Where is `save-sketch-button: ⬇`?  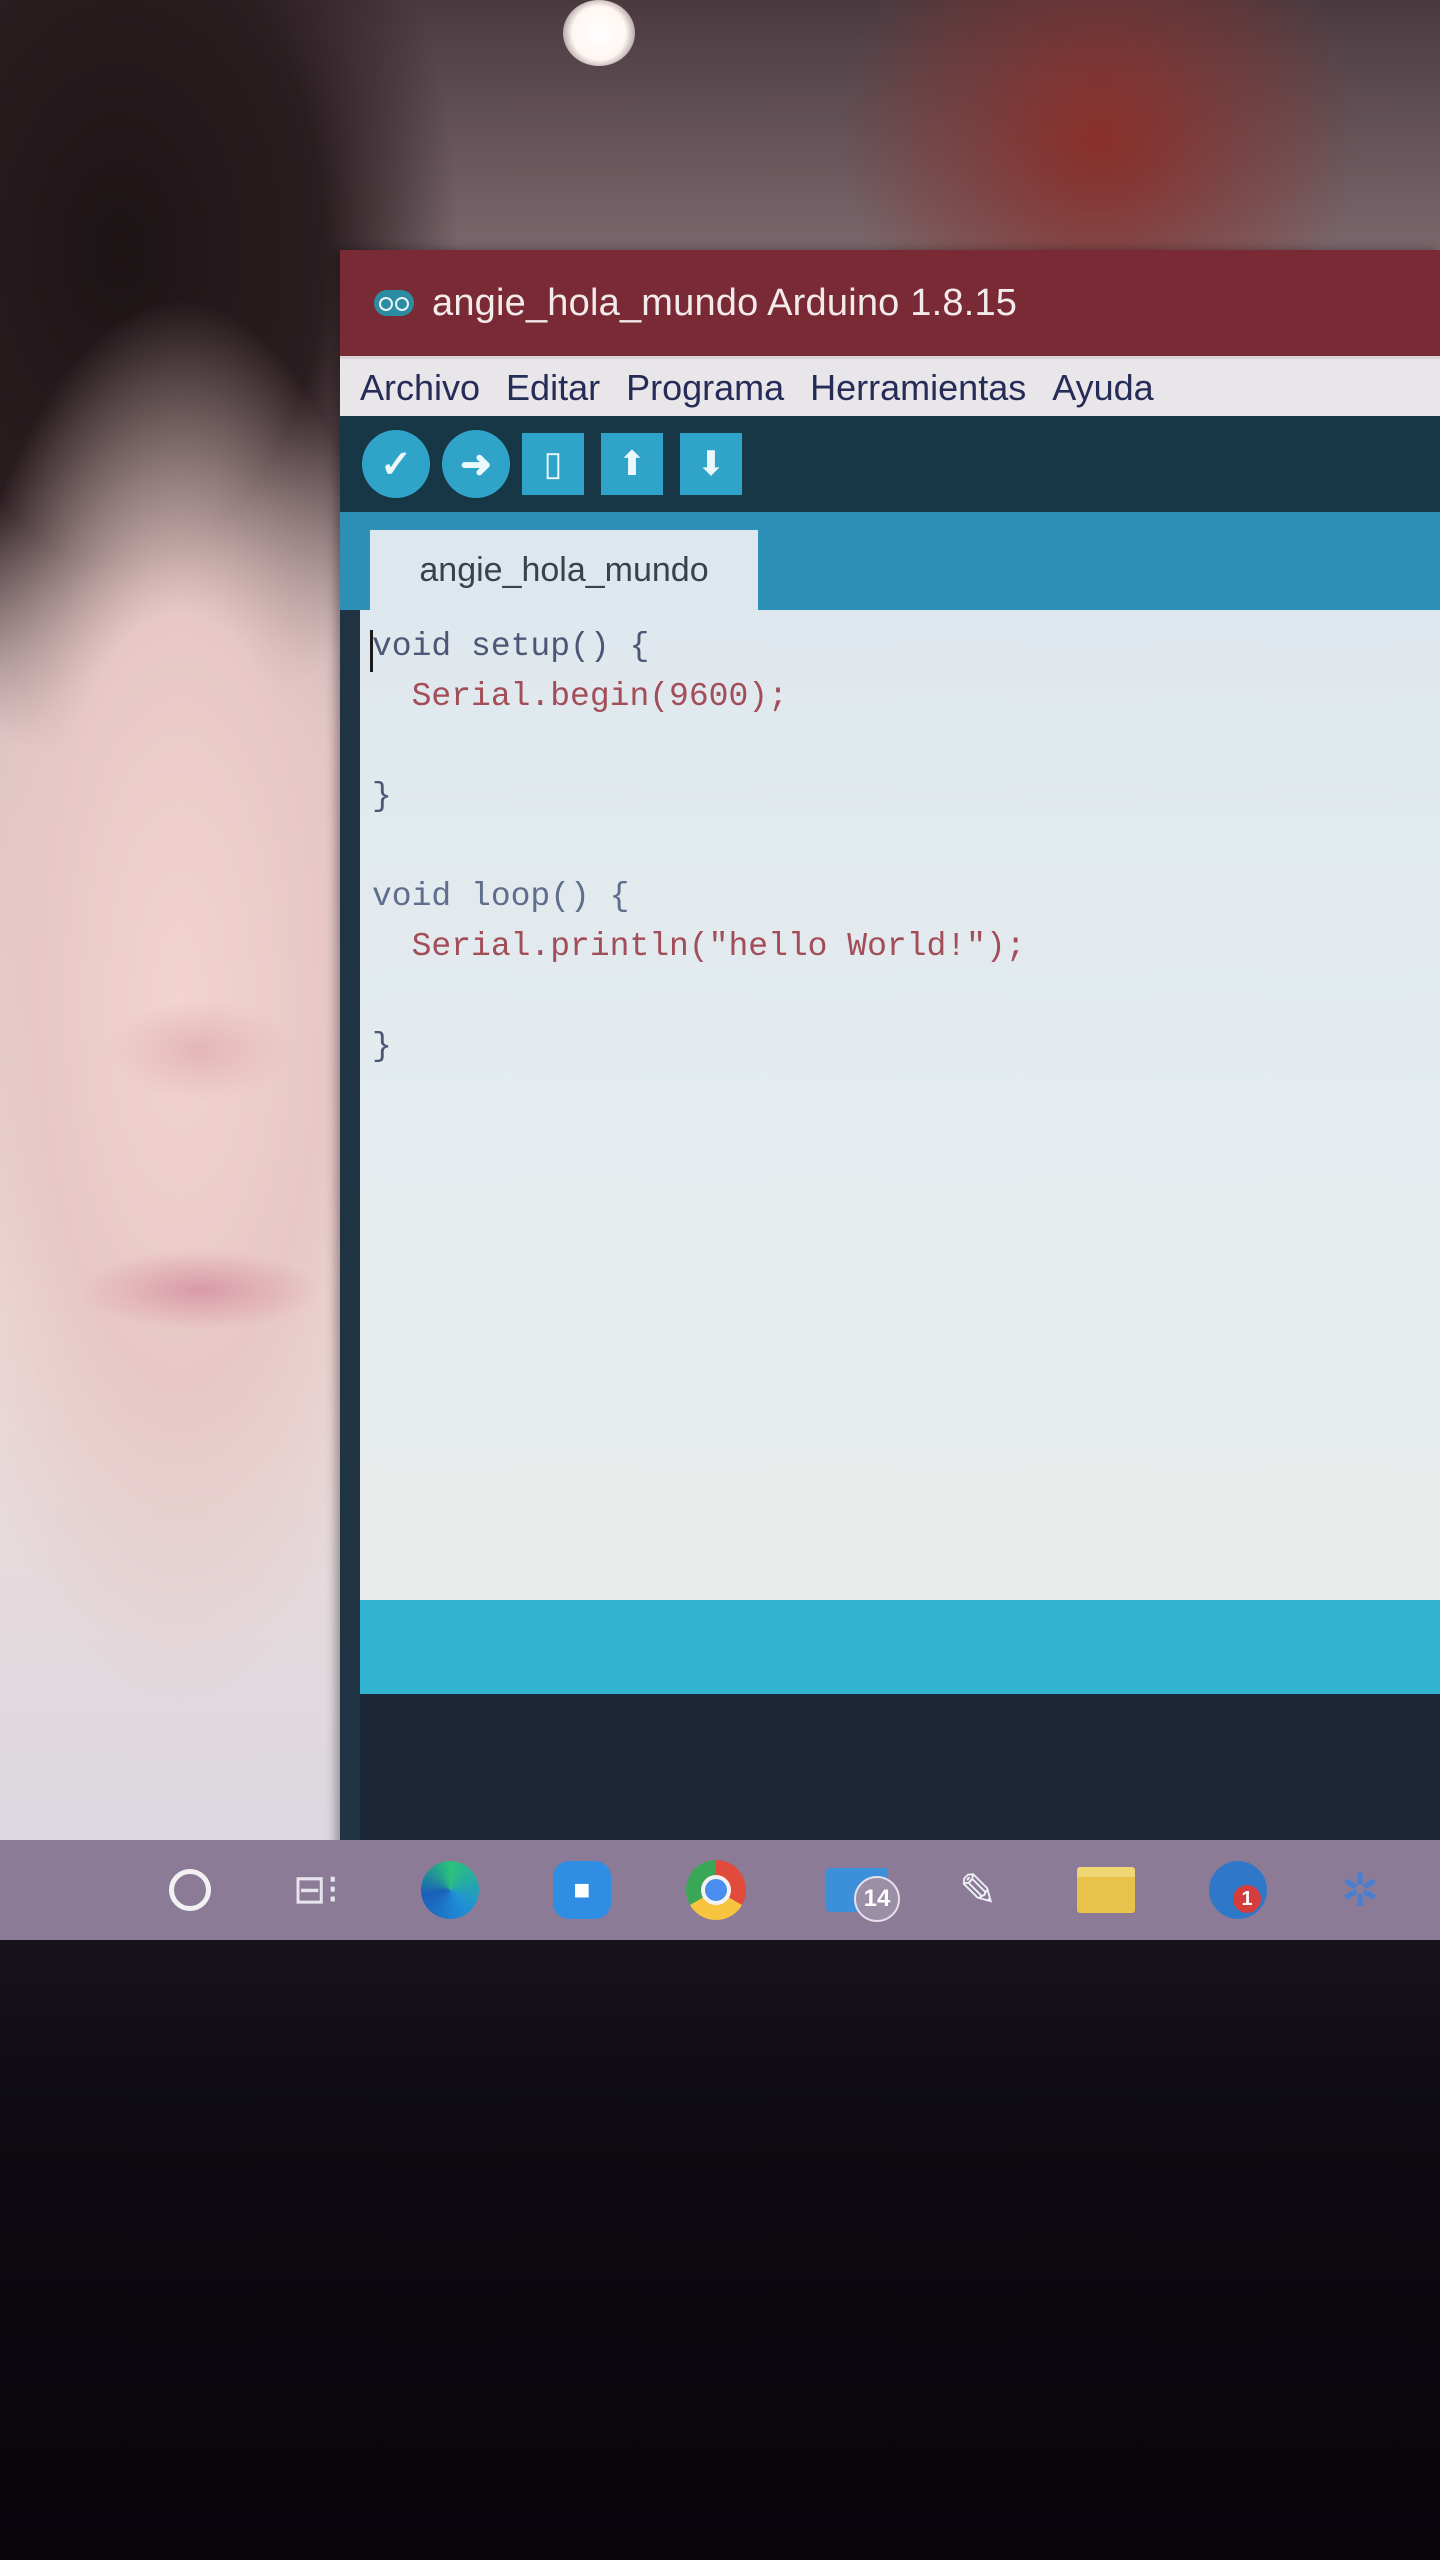 save-sketch-button: ⬇ is located at coordinates (711, 464).